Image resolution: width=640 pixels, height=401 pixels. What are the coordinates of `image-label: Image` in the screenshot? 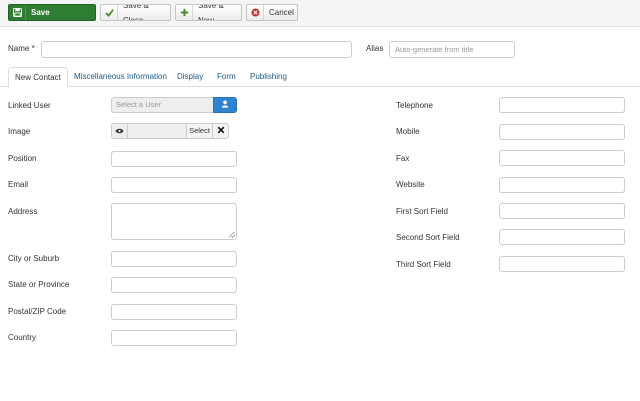 It's located at (19, 131).